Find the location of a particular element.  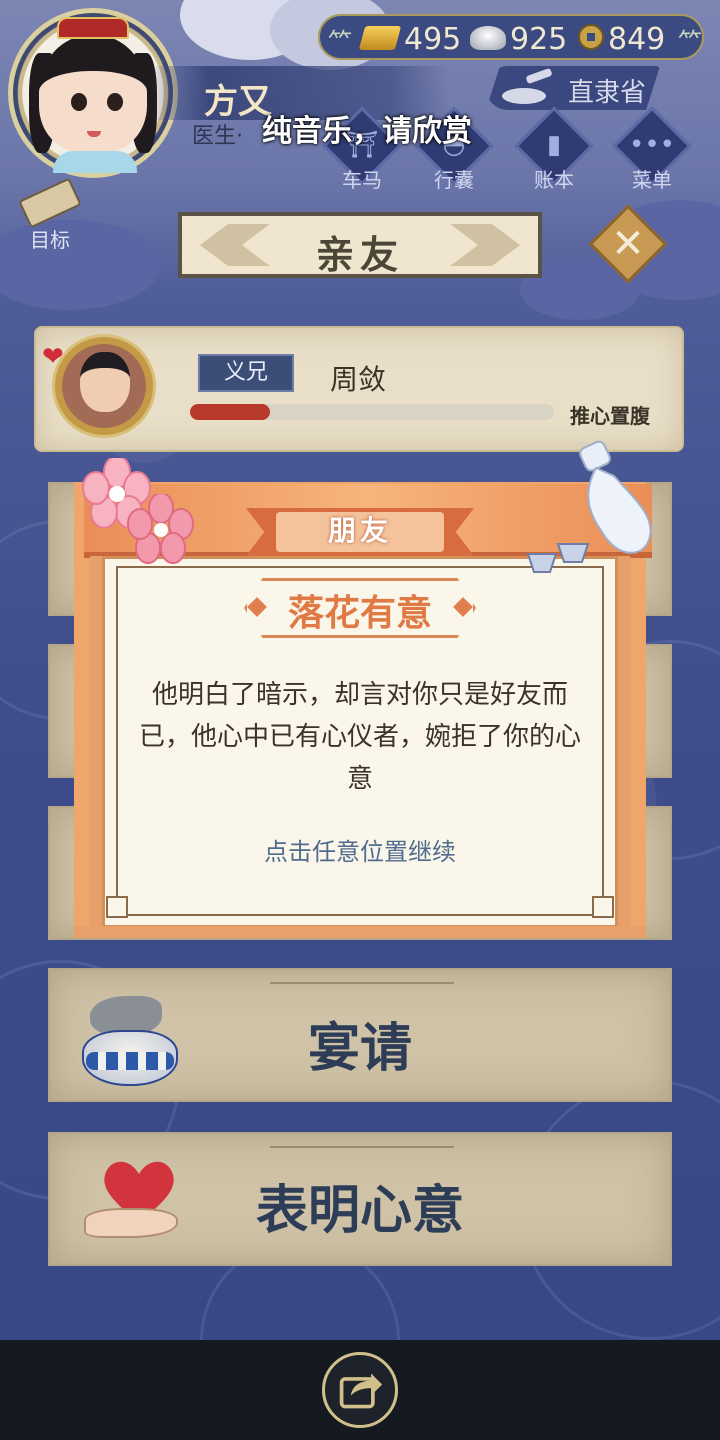

scroll-icon is located at coordinates (50, 203).